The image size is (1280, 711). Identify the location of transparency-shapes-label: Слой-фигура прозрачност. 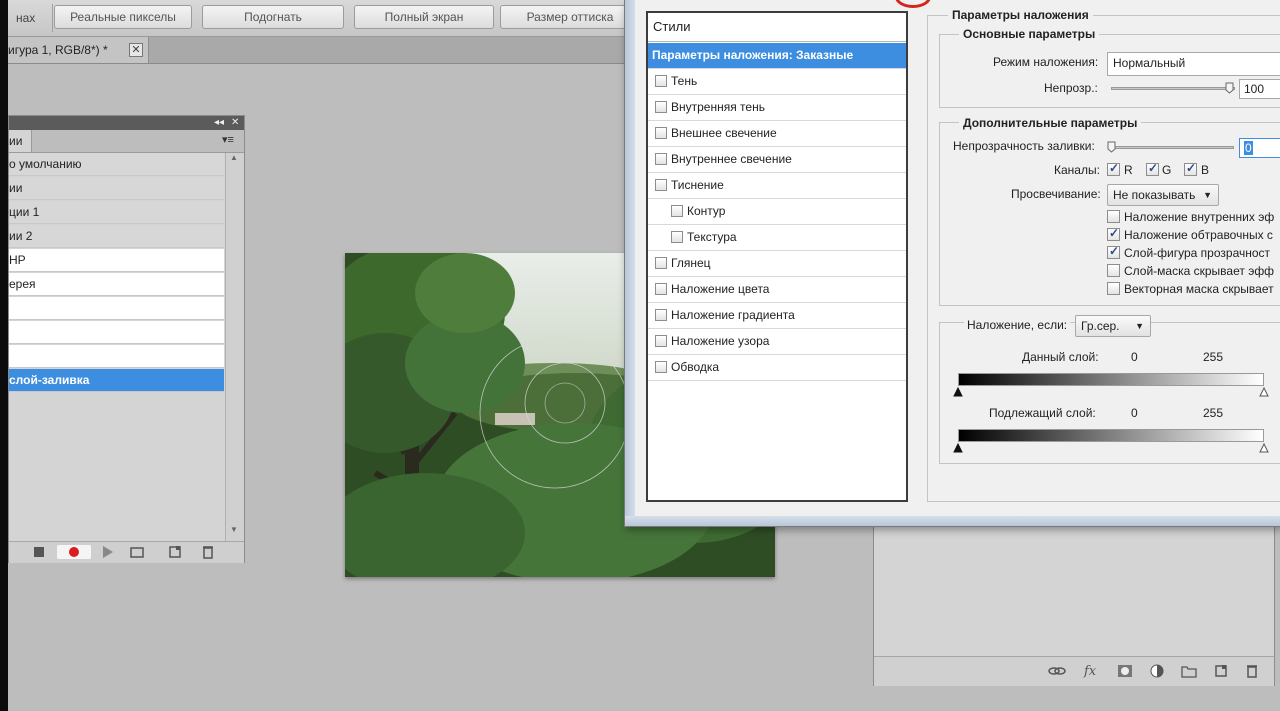
(1197, 253).